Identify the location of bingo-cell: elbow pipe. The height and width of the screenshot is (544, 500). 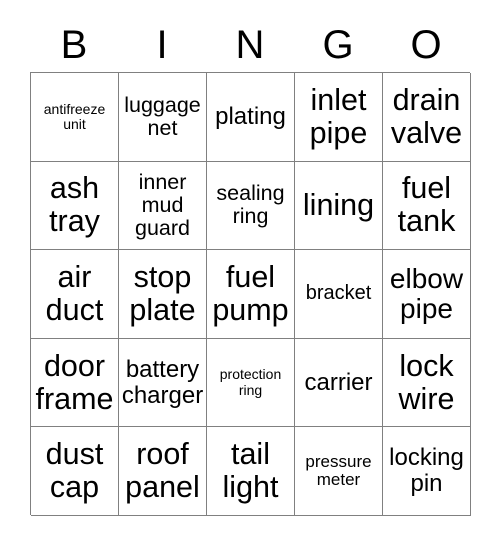
(427, 294).